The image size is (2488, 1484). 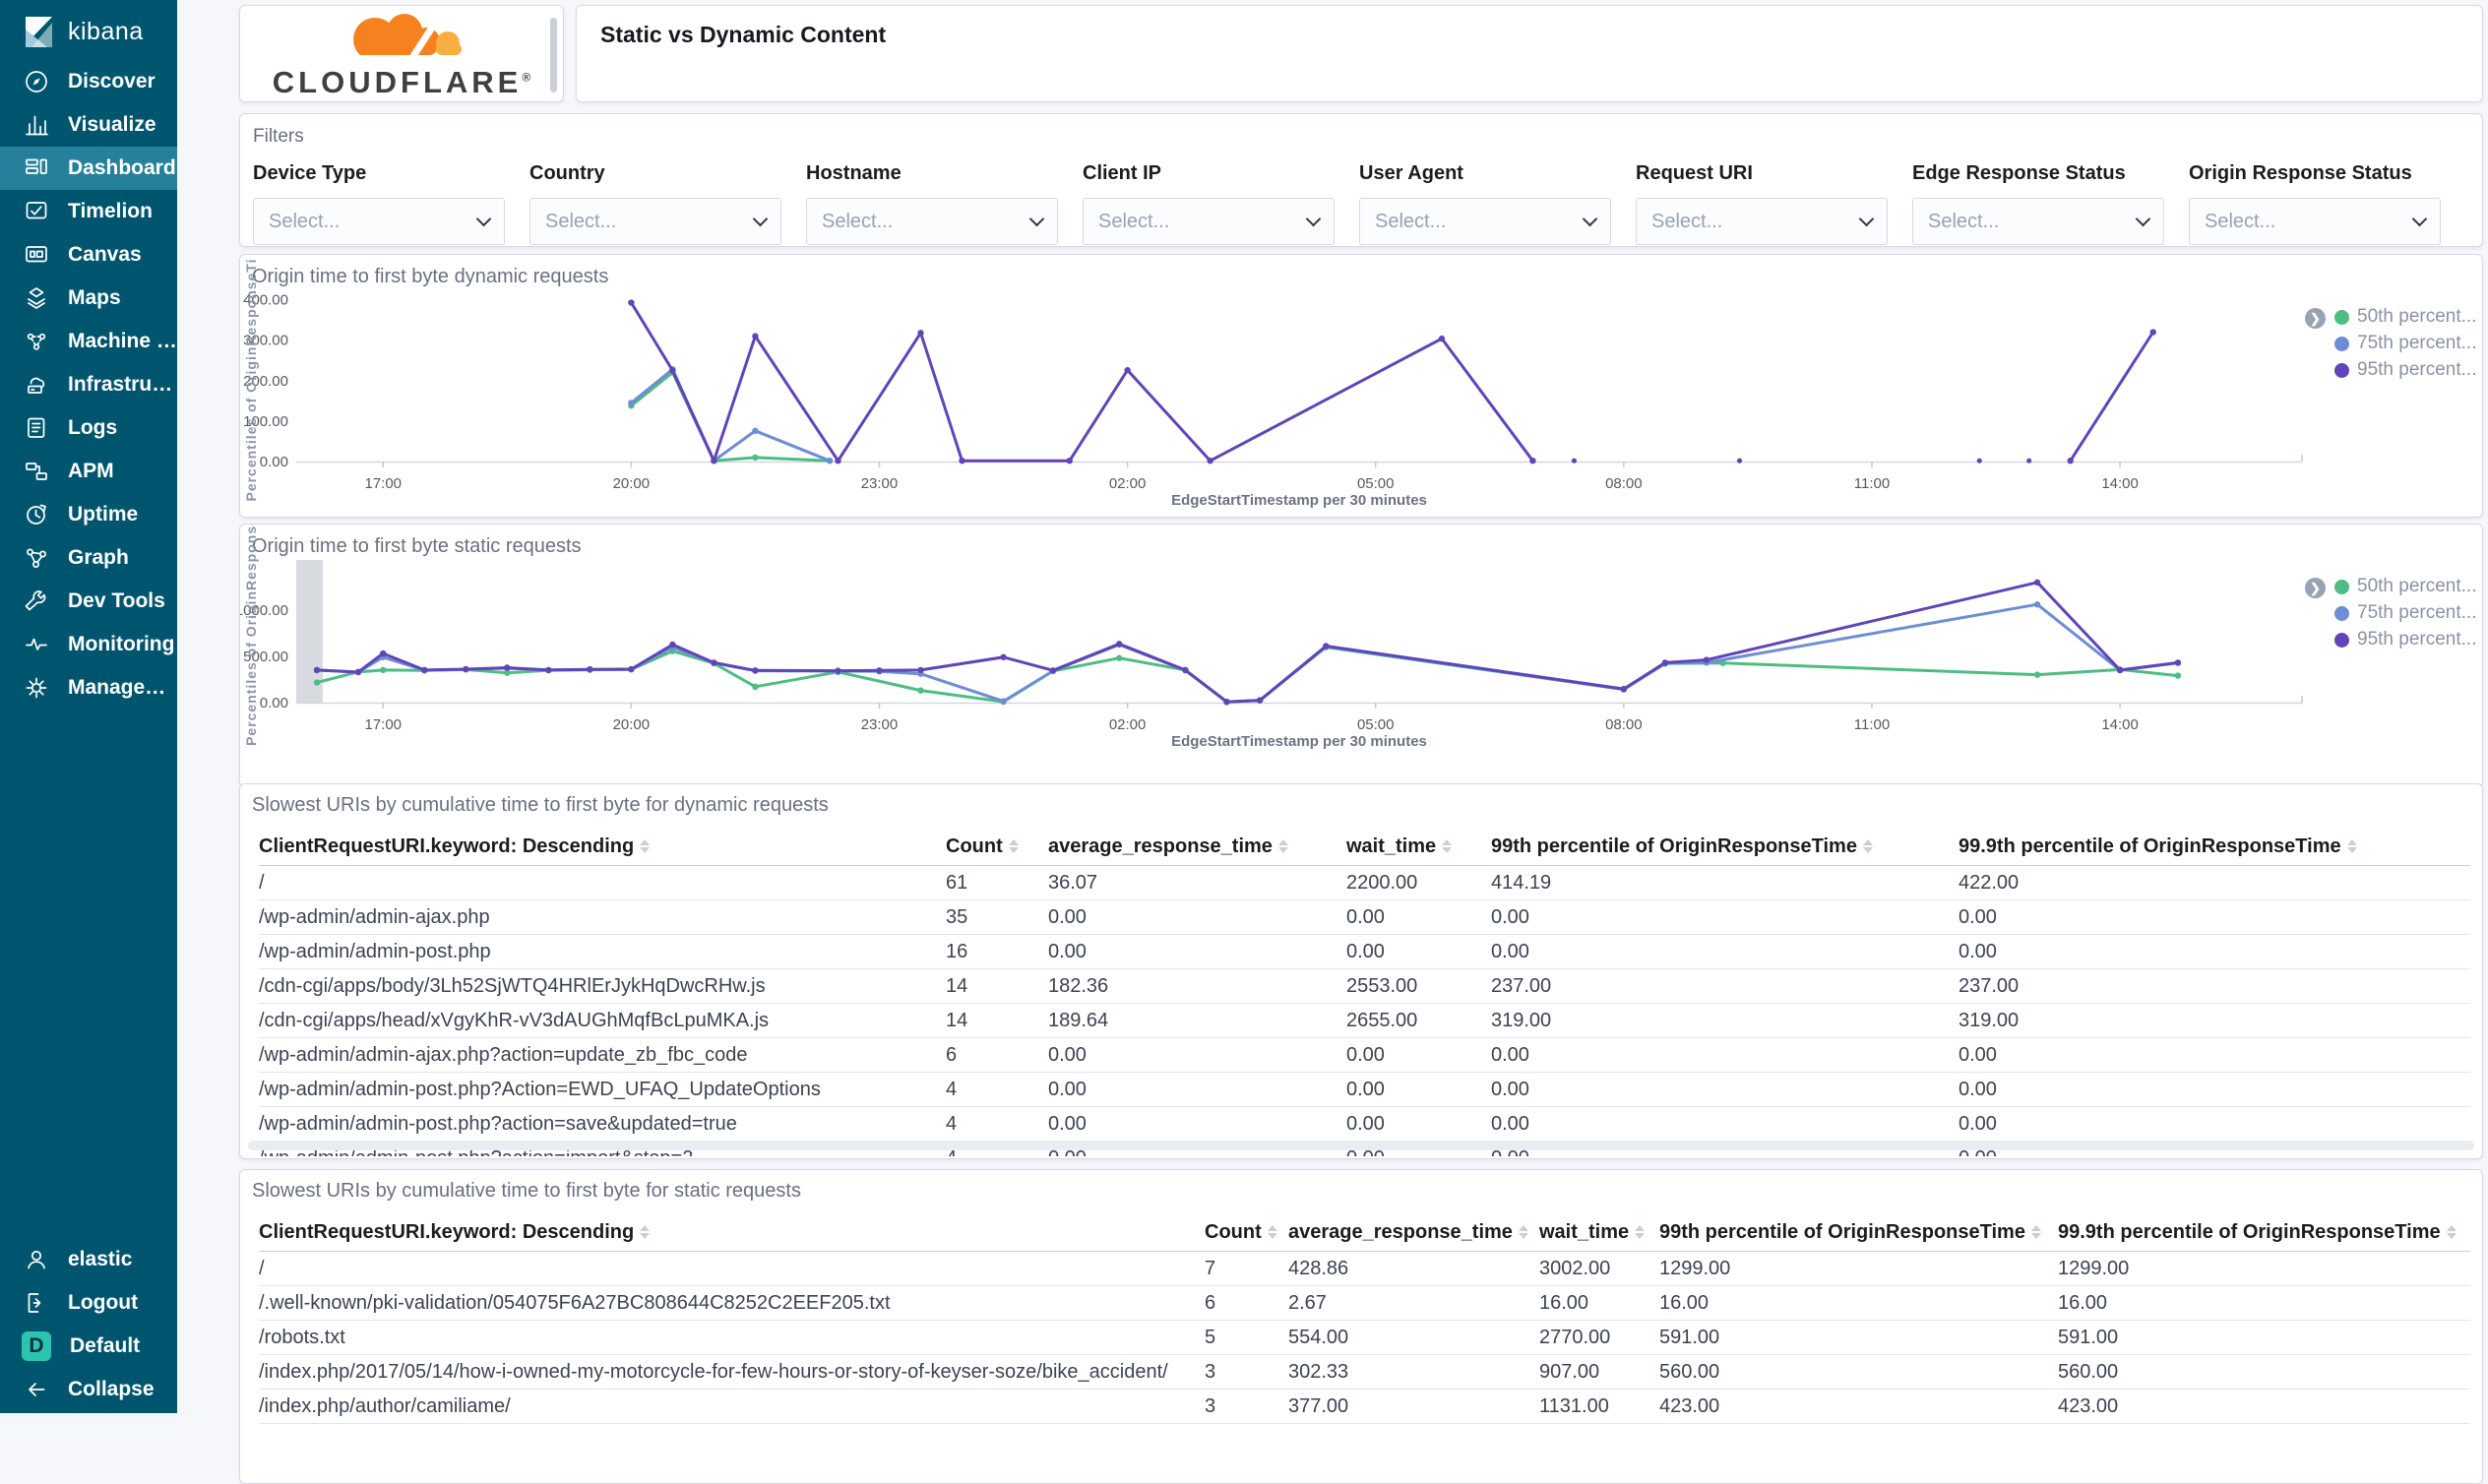 I want to click on sidebar-footer-default: D Default, so click(x=88, y=1347).